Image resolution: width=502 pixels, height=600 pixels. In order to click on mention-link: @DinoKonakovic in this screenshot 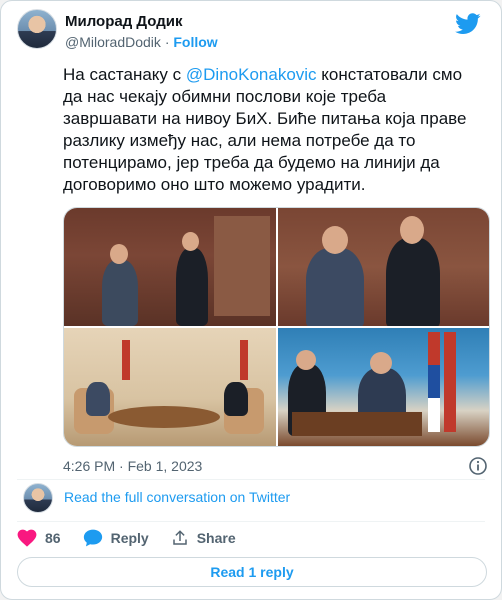, I will do `click(251, 74)`.